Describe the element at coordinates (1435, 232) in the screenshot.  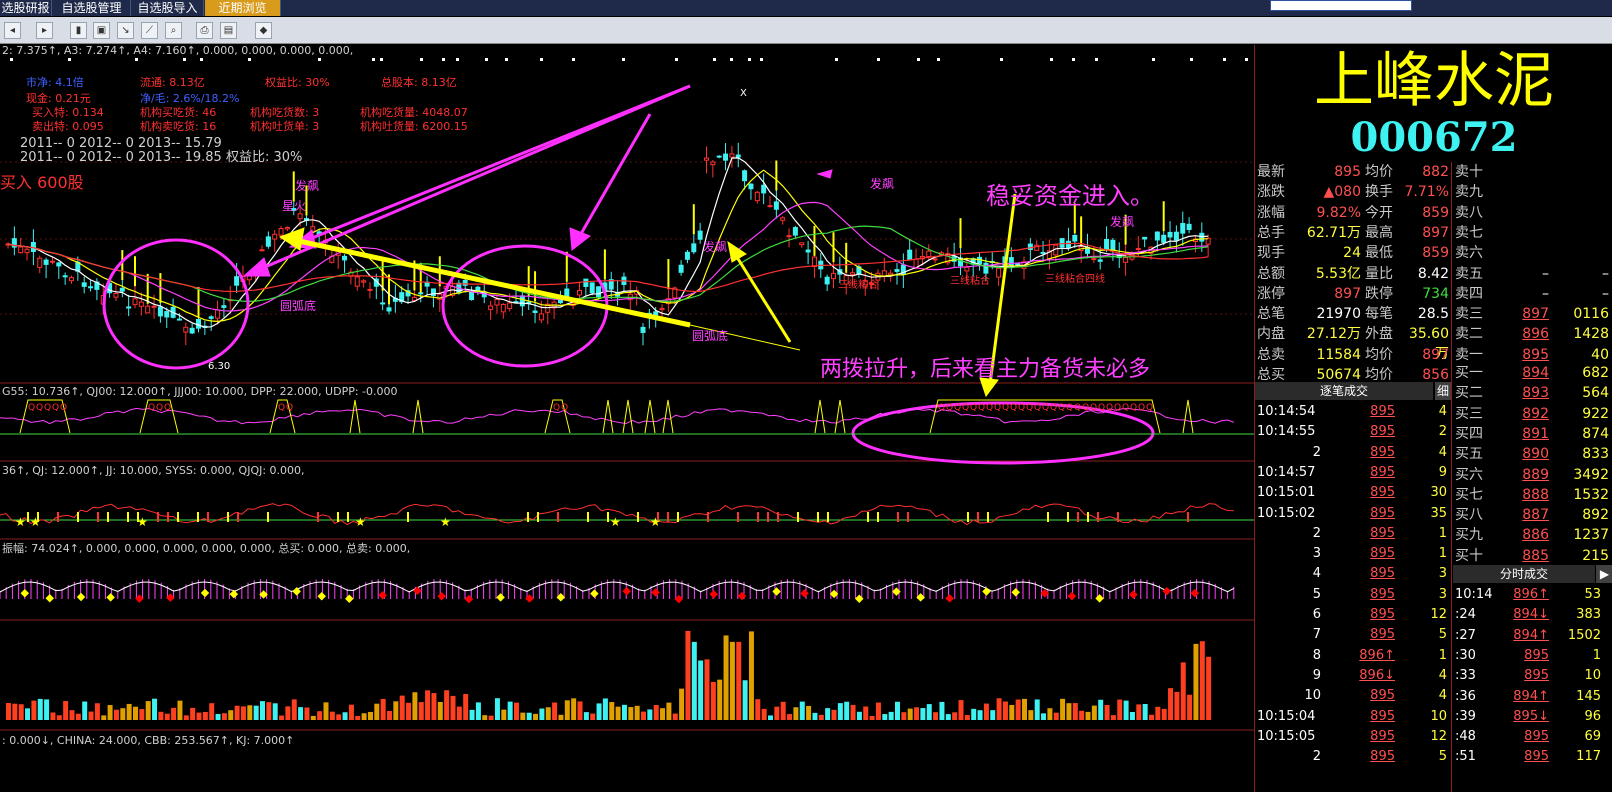
I see `quote-value: 897` at that location.